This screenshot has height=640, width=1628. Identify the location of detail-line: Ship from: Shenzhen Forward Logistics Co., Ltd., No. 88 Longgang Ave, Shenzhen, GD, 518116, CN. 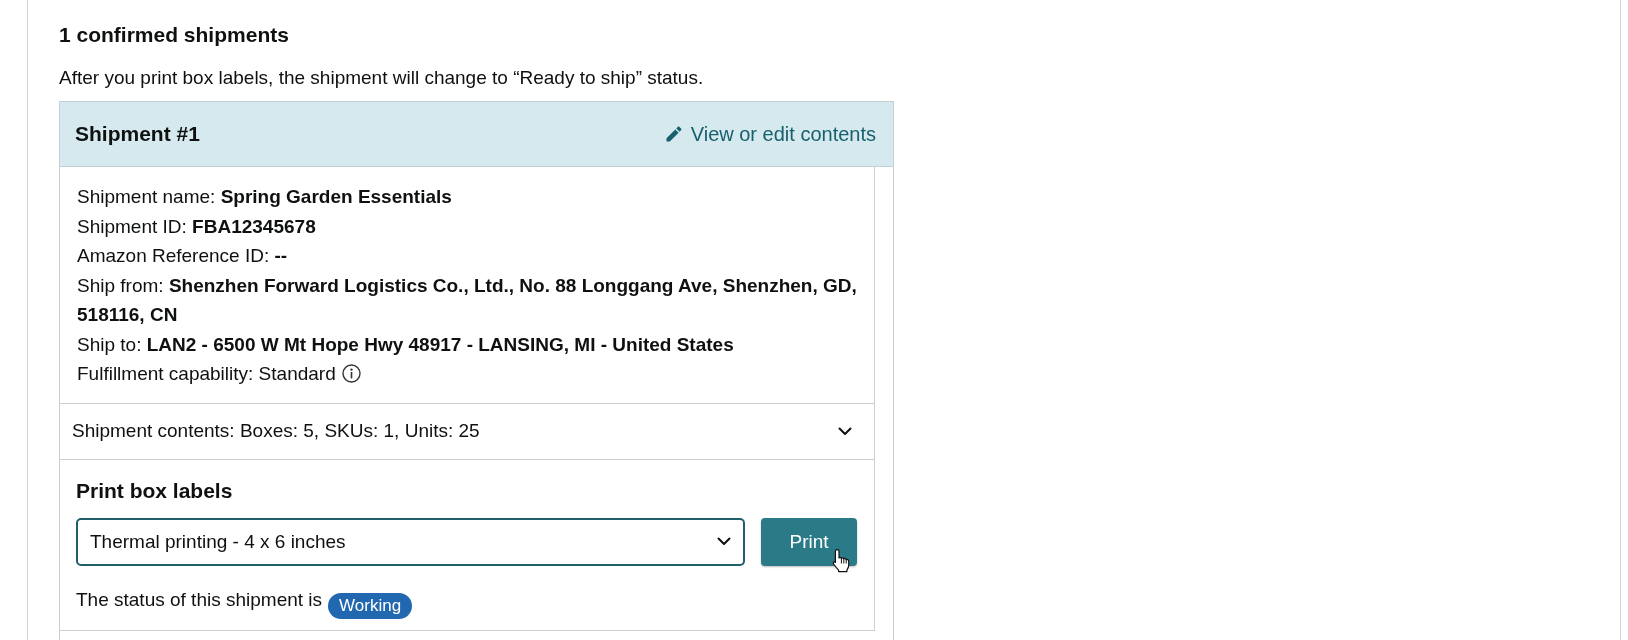
(467, 300).